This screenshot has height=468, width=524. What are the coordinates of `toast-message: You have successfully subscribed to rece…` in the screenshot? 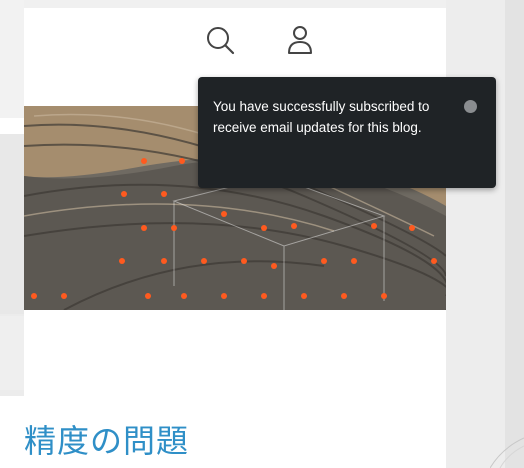 It's located at (321, 117).